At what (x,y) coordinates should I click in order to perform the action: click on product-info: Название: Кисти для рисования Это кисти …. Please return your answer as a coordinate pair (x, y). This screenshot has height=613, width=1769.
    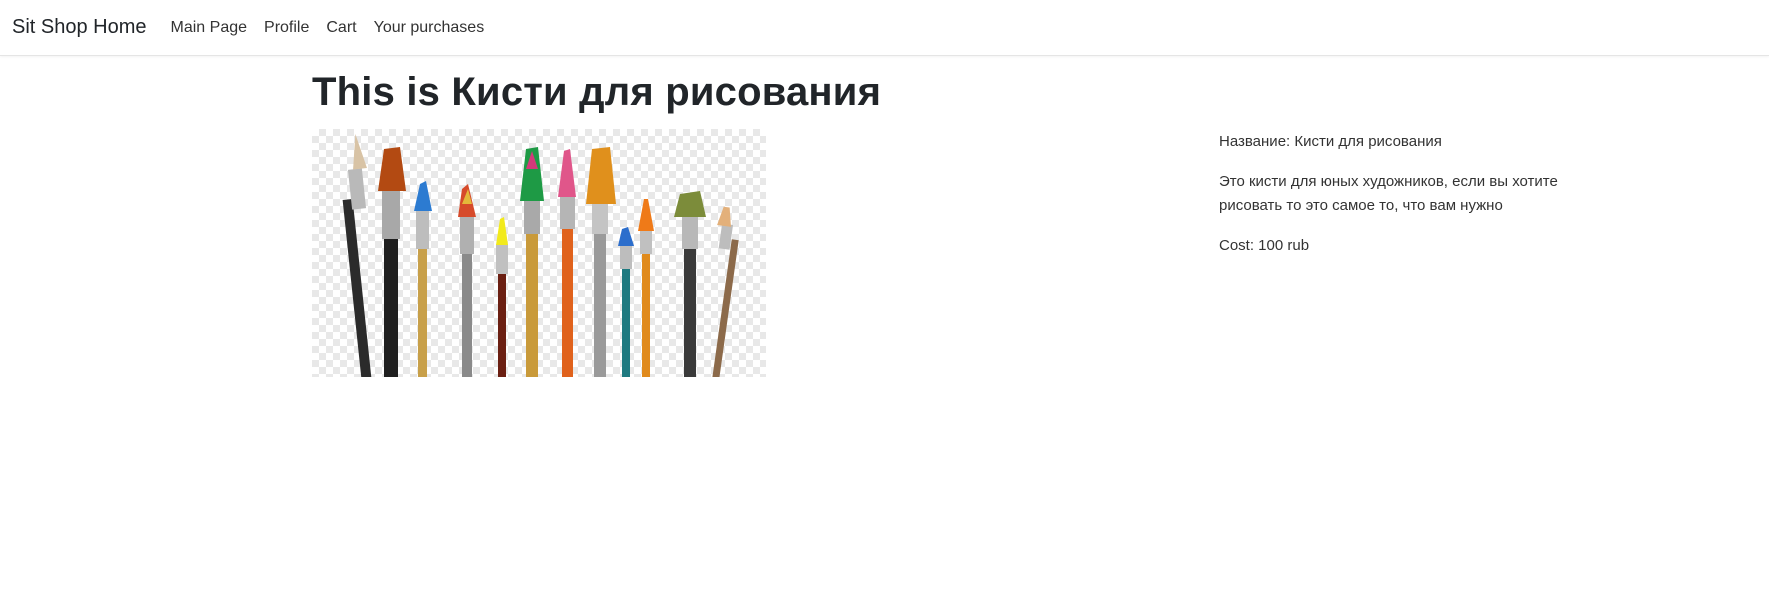
    Looking at the image, I should click on (1409, 202).